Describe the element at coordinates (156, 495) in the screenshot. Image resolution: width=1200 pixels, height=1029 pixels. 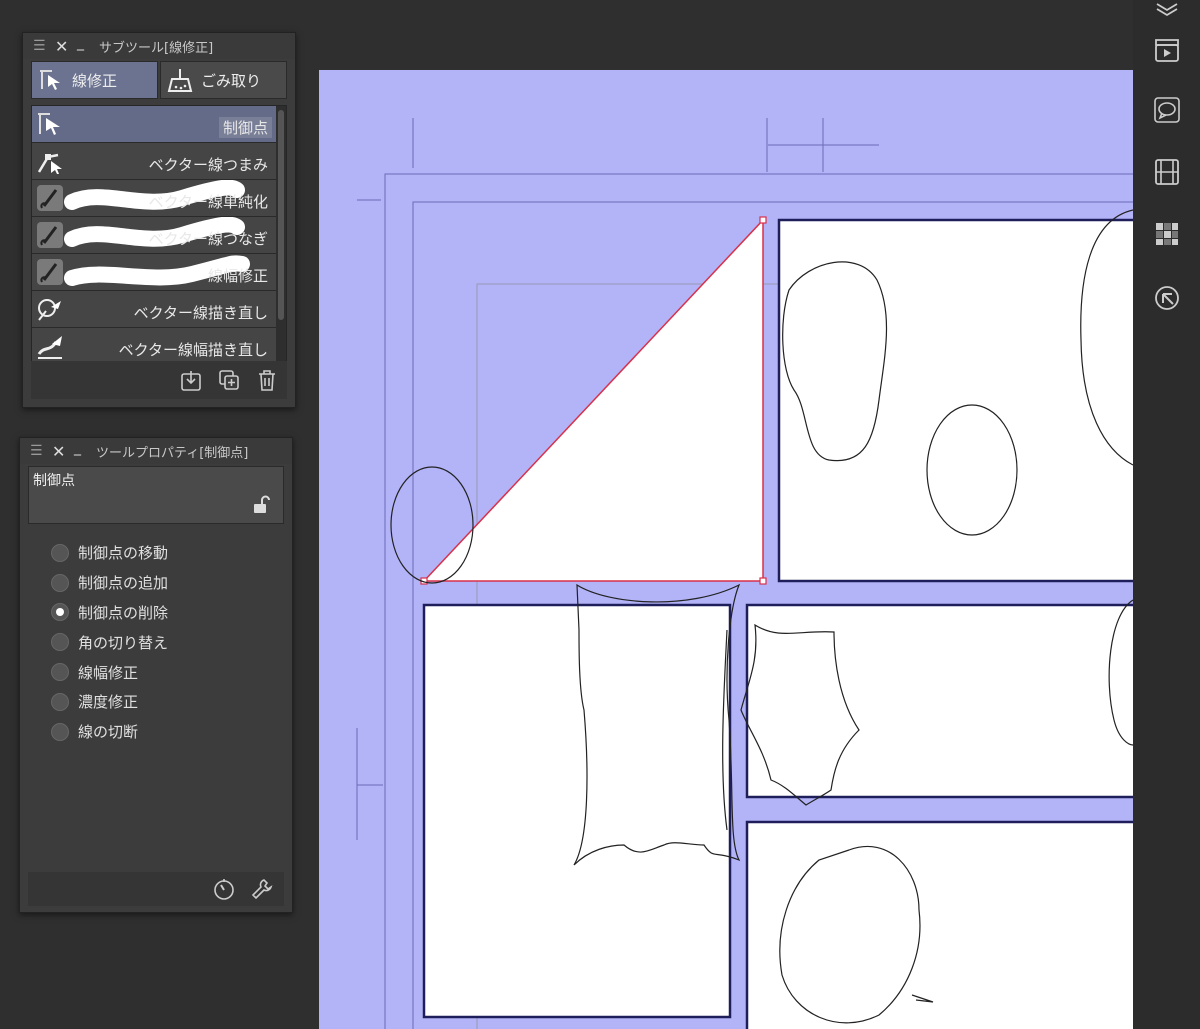
I see `property-header: 制御点` at that location.